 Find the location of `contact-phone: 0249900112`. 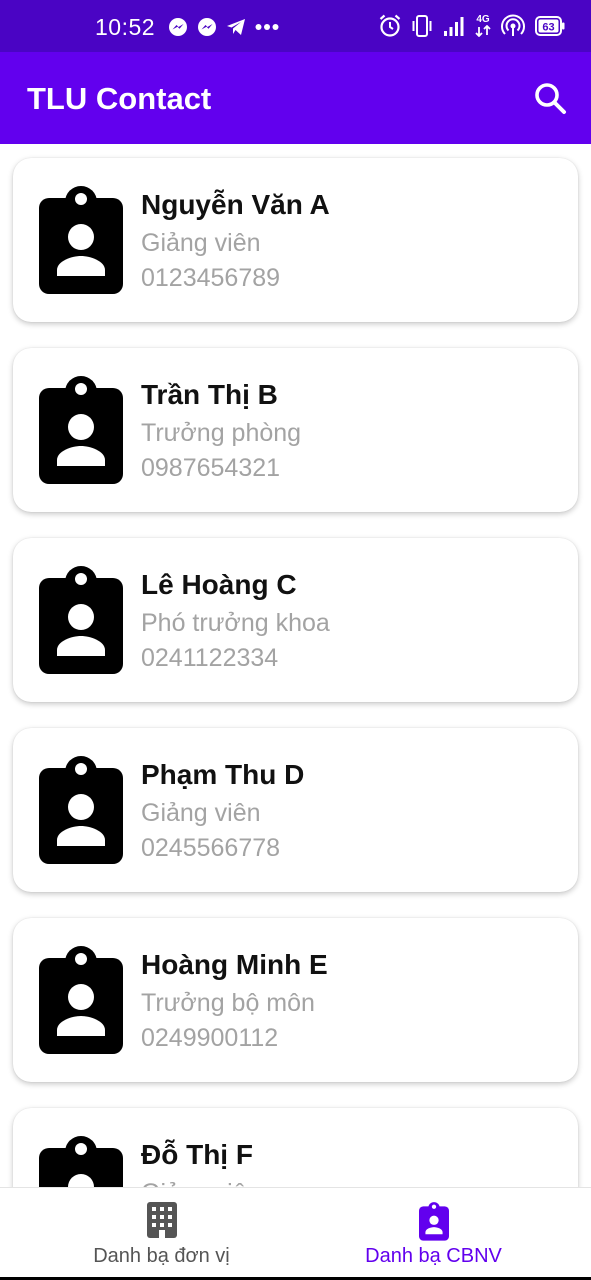

contact-phone: 0249900112 is located at coordinates (210, 1038).